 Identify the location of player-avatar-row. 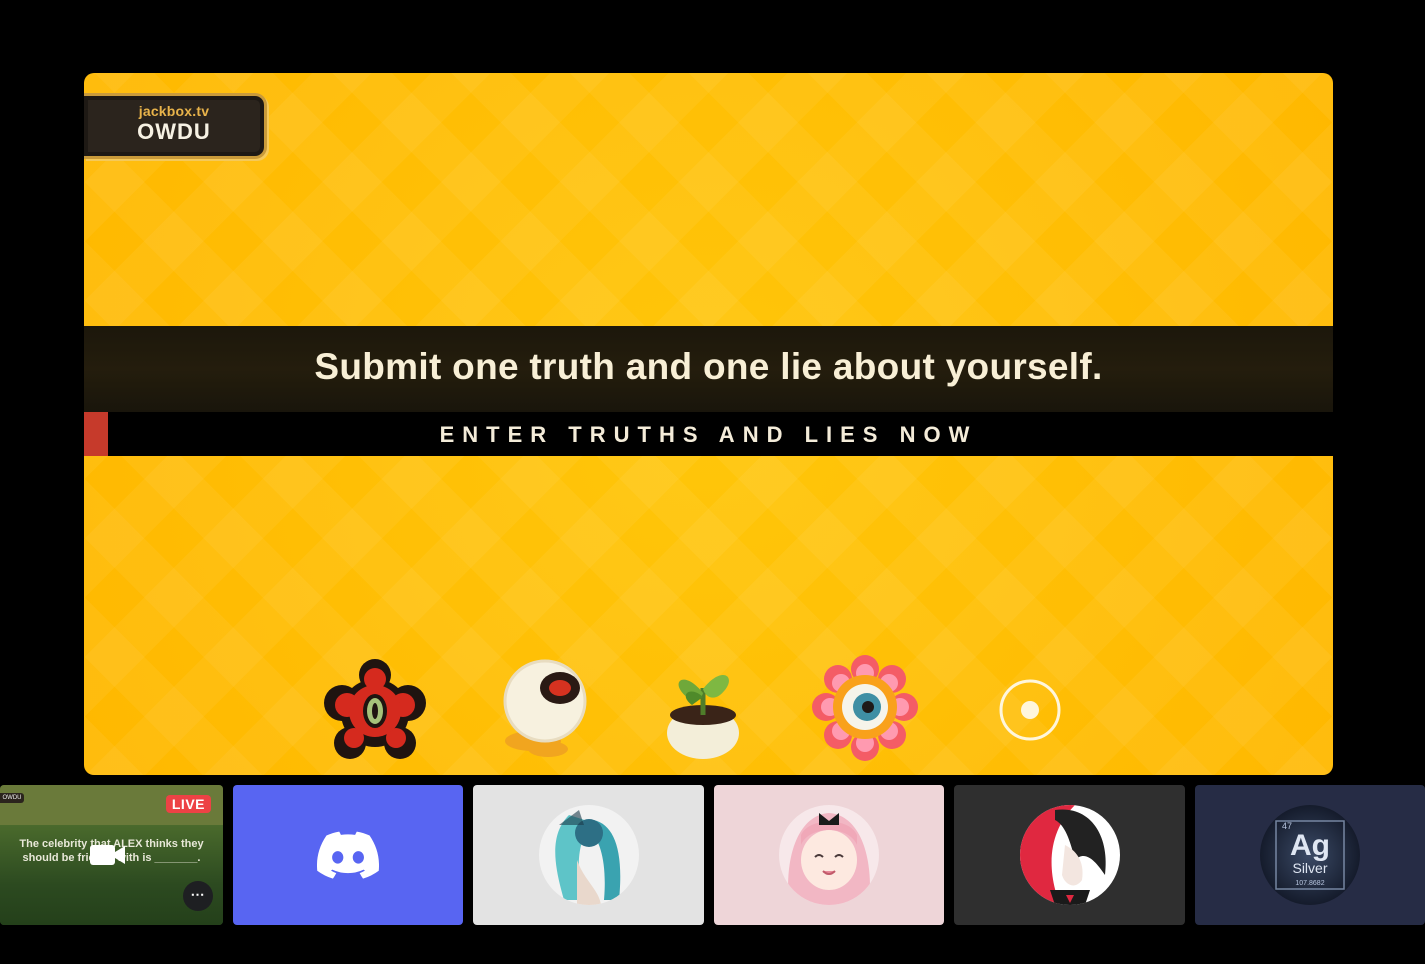
(708, 708).